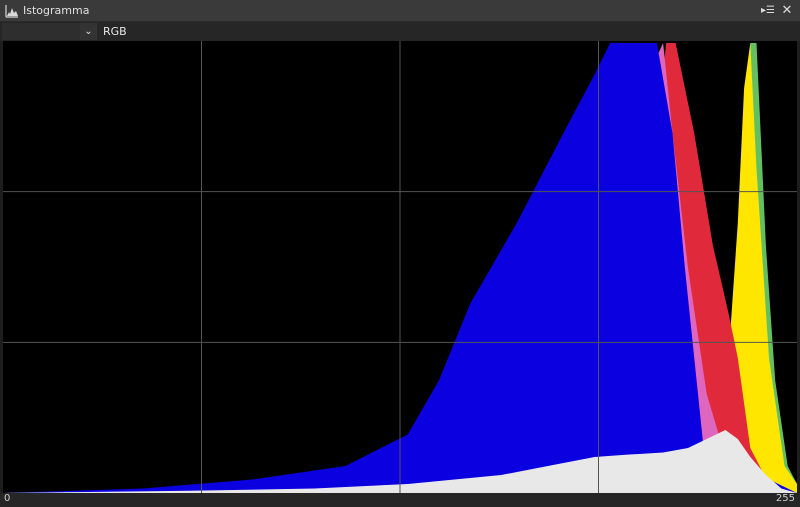 The image size is (800, 507). Describe the element at coordinates (115, 31) in the screenshot. I see `channel-selector: RGB` at that location.